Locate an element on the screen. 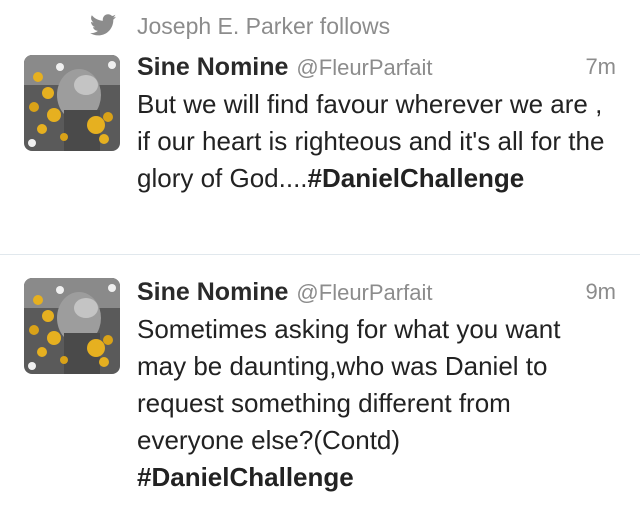 The height and width of the screenshot is (511, 640). tweet-header: Sine Nomine @FleurParfait 9m is located at coordinates (376, 292).